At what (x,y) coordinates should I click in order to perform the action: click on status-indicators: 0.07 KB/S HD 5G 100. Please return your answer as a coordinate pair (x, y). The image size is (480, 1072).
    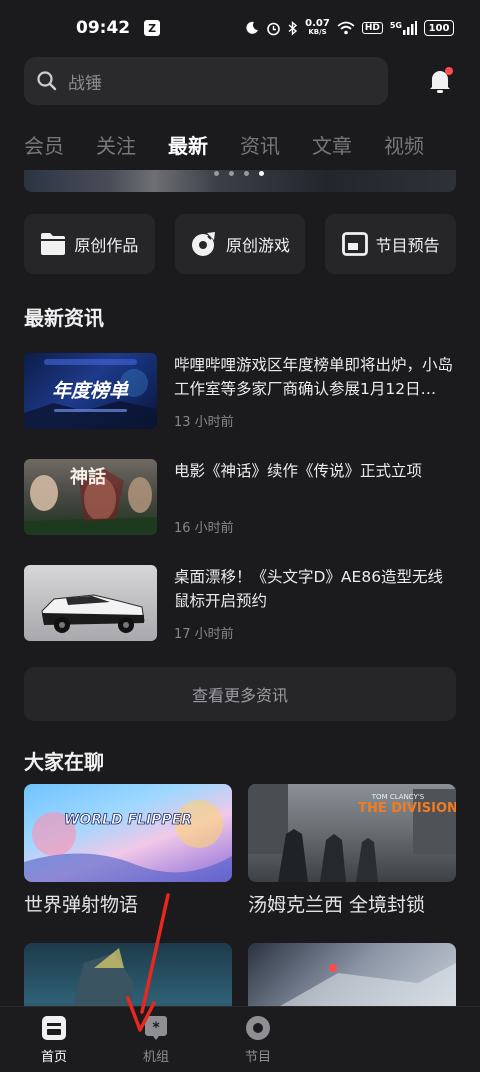
    Looking at the image, I should click on (349, 28).